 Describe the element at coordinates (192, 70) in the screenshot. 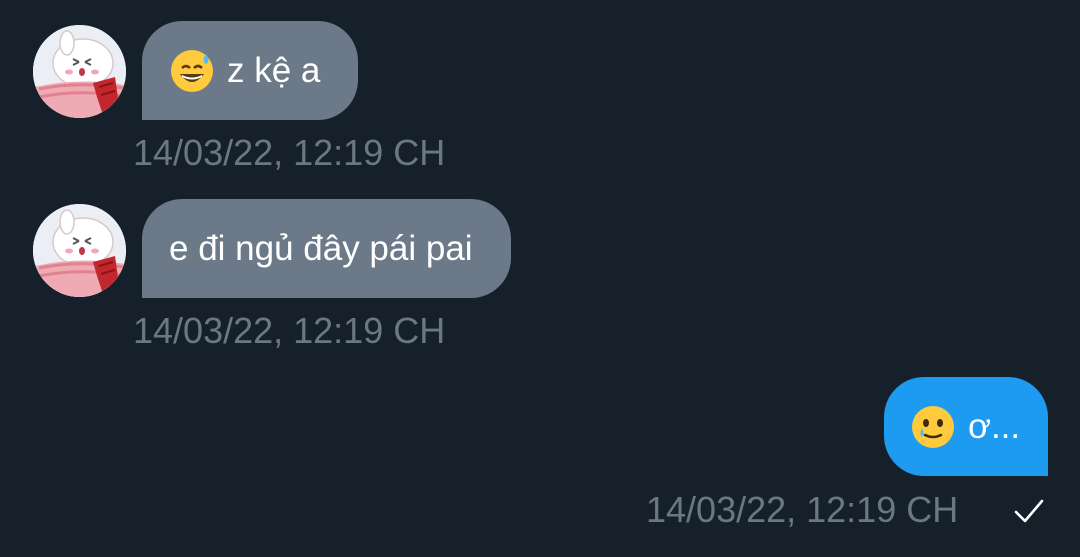

I see `grinning-face-with-sweat-icon` at that location.